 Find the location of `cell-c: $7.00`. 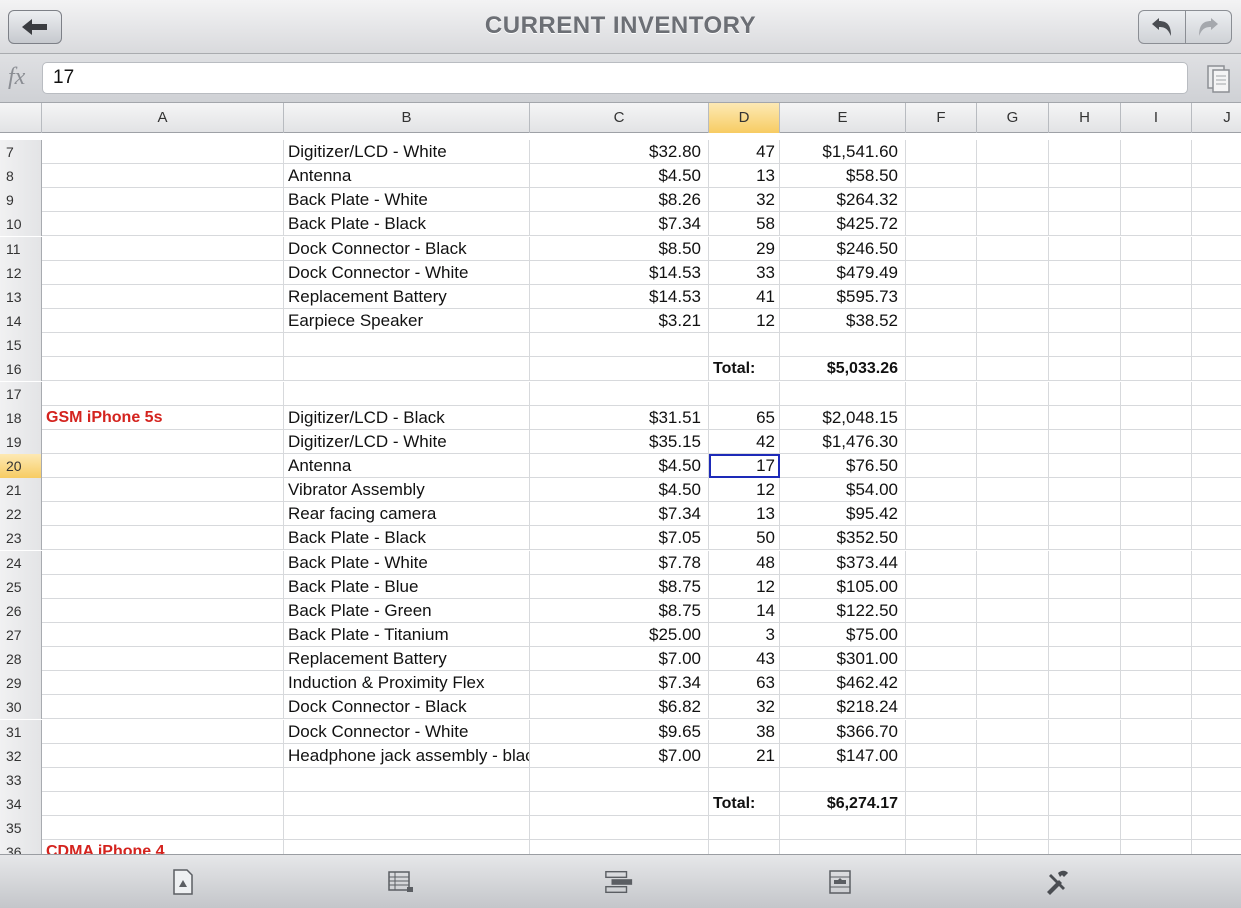

cell-c: $7.00 is located at coordinates (619, 755).